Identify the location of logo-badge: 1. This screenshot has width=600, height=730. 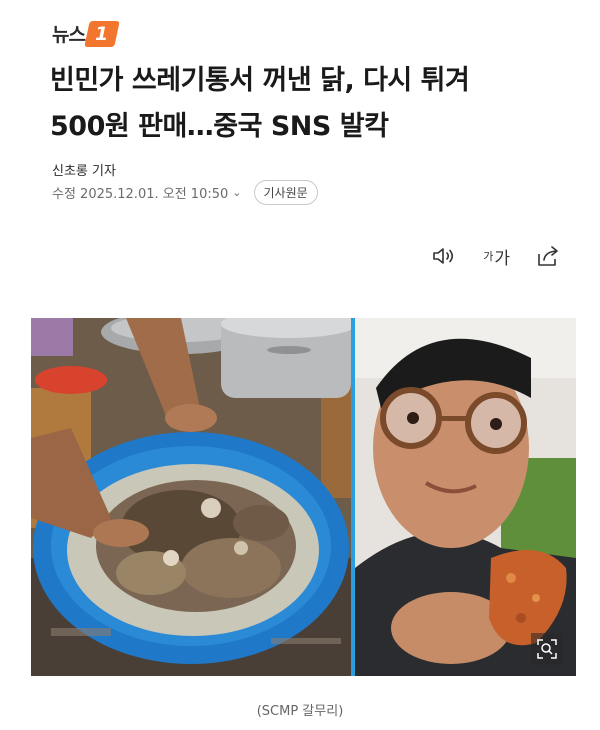
(102, 33).